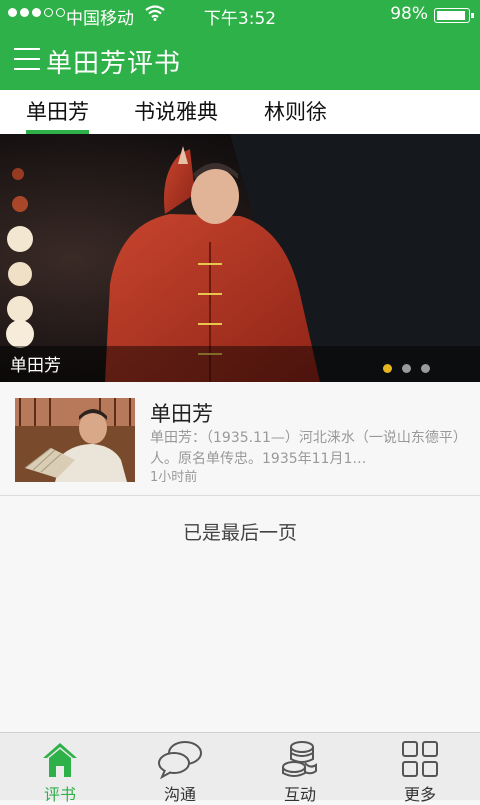  What do you see at coordinates (454, 15) in the screenshot?
I see `battery-icon` at bounding box center [454, 15].